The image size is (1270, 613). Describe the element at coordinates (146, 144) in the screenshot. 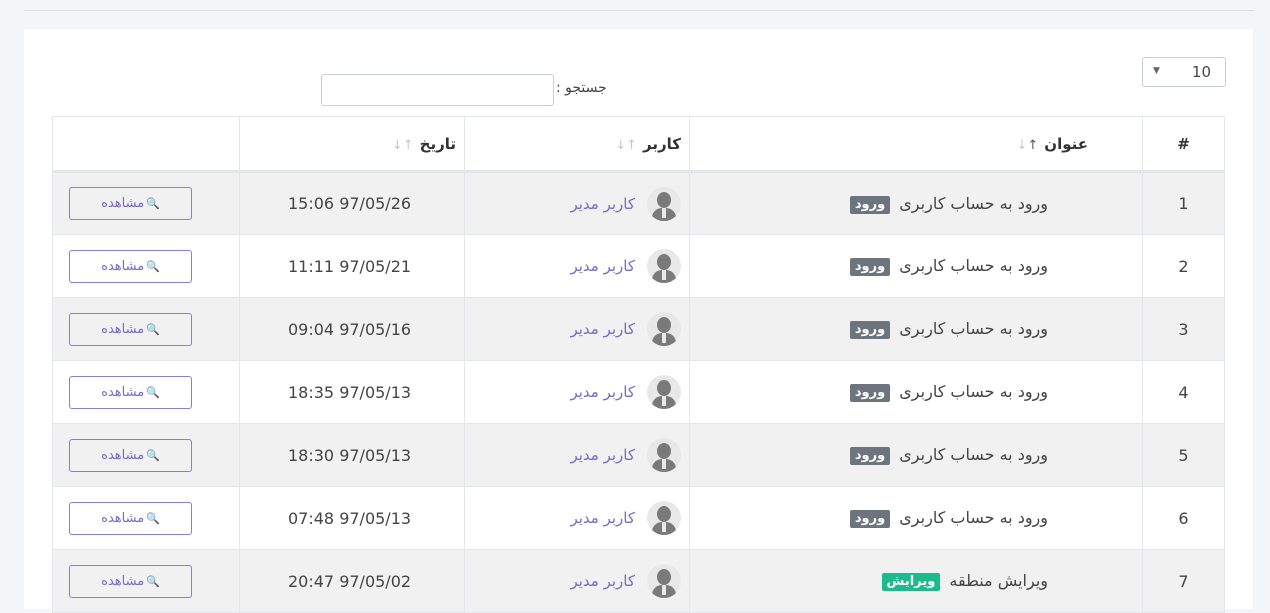

I see `column-header-actions` at that location.